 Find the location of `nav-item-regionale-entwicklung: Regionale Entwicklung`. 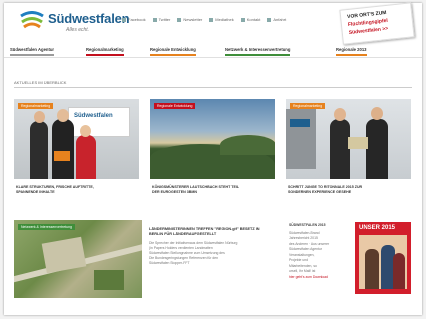

nav-item-regionale-entwicklung: Regionale Entwicklung is located at coordinates (173, 51).